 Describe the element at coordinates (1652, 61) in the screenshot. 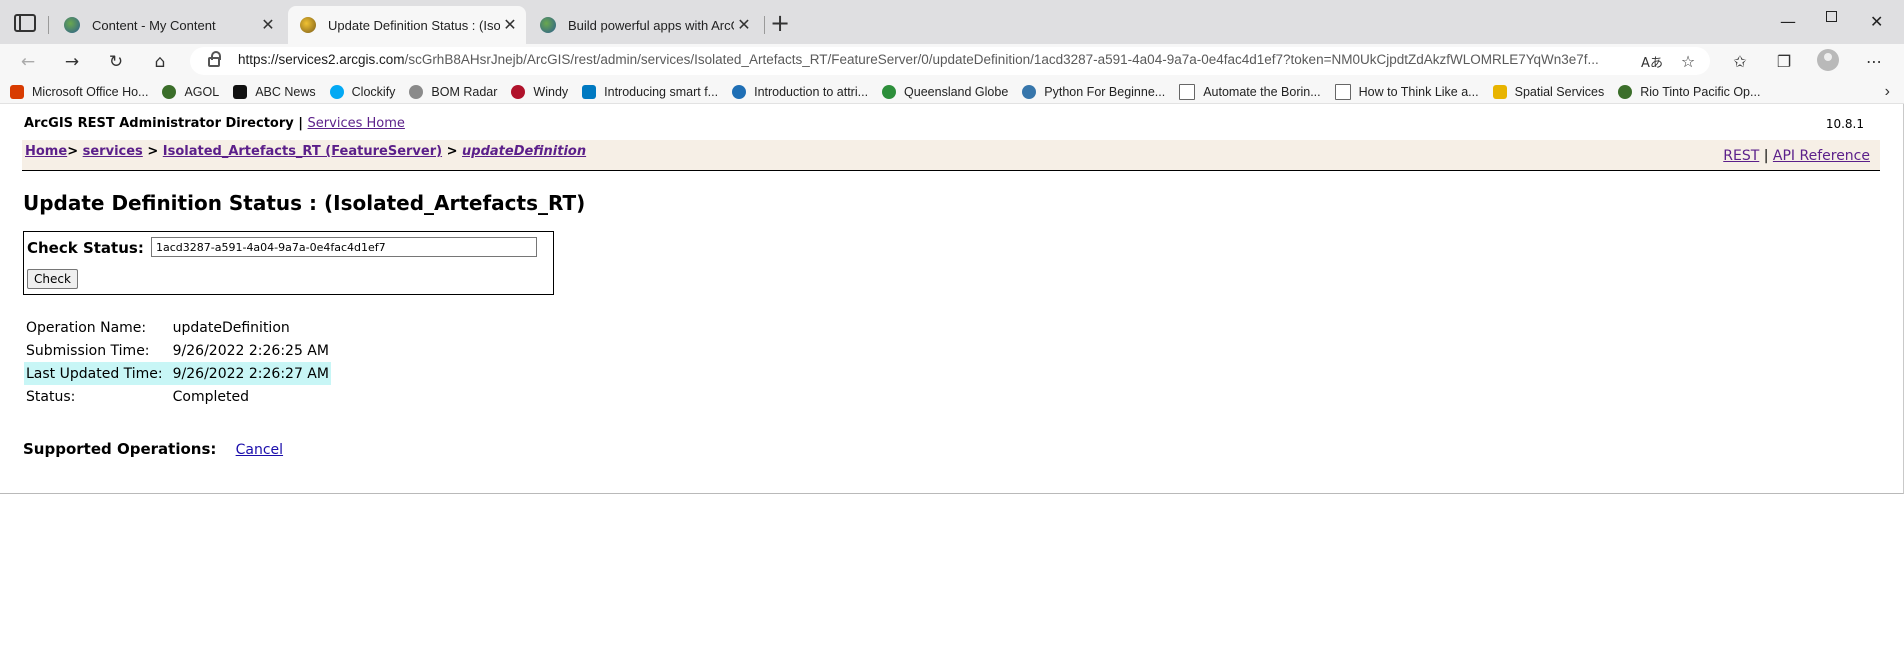

I see `read-aloud-icon: Aあ` at that location.